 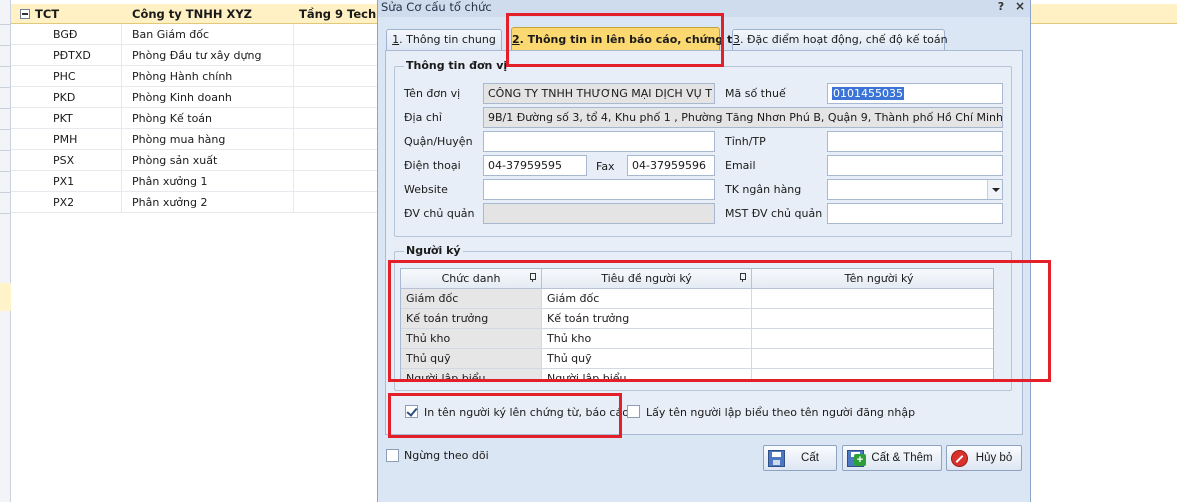 I want to click on table-row: PX1 Phân xưởng 1, so click(x=194, y=181).